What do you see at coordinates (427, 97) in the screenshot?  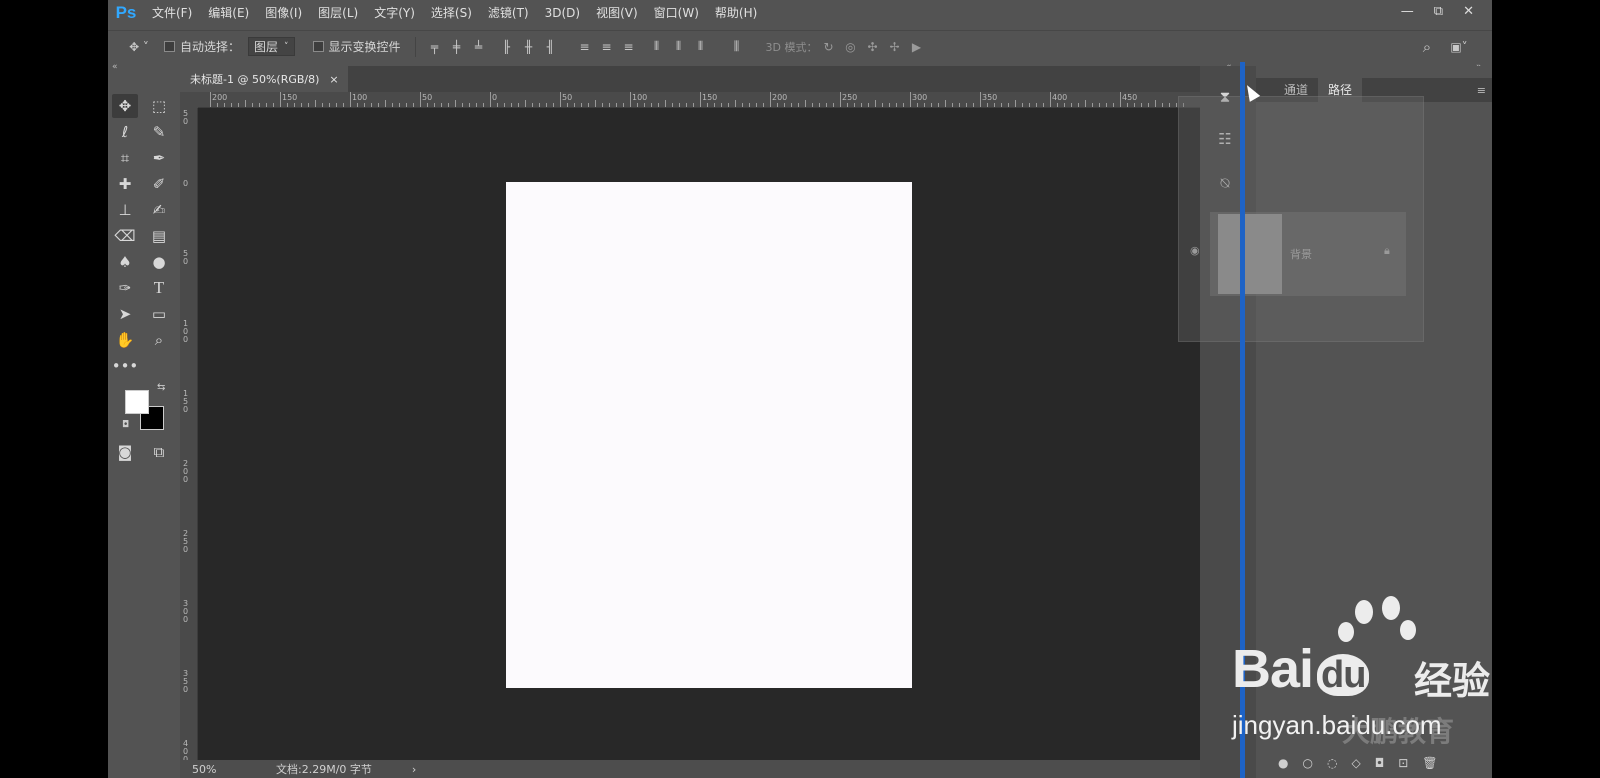 I see `ruler-h-label: 50` at bounding box center [427, 97].